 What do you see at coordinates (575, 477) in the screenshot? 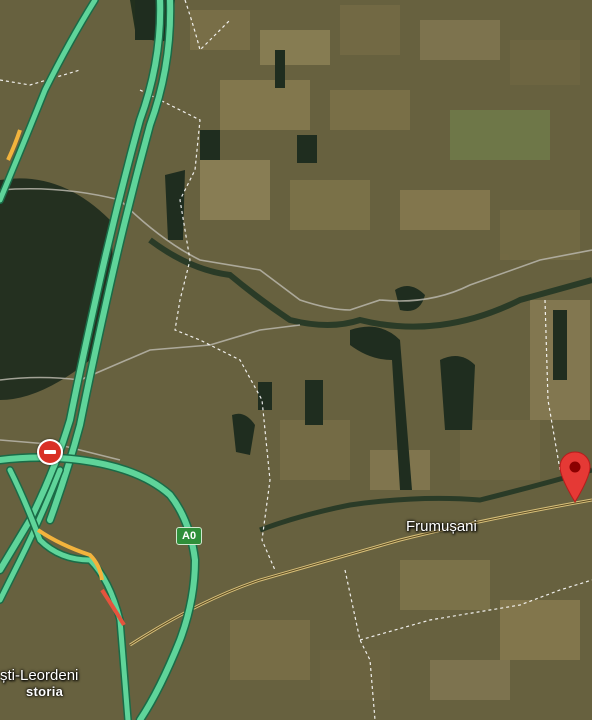
I see `location-pin-icon` at bounding box center [575, 477].